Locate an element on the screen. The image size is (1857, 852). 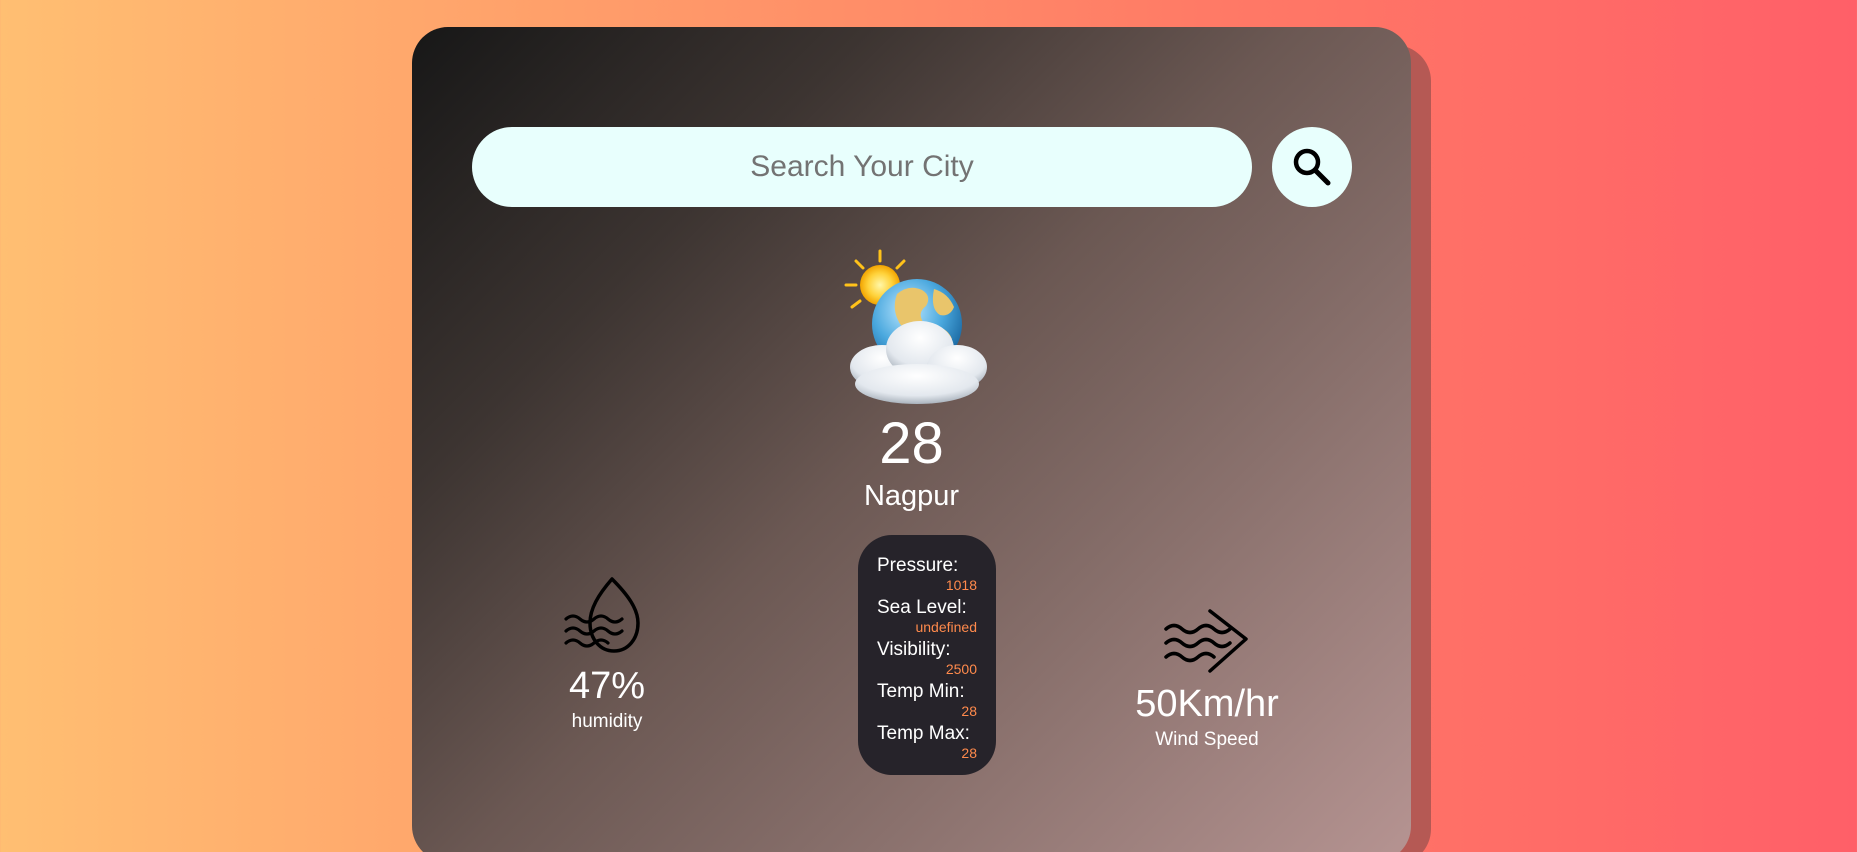
search-input is located at coordinates (862, 167).